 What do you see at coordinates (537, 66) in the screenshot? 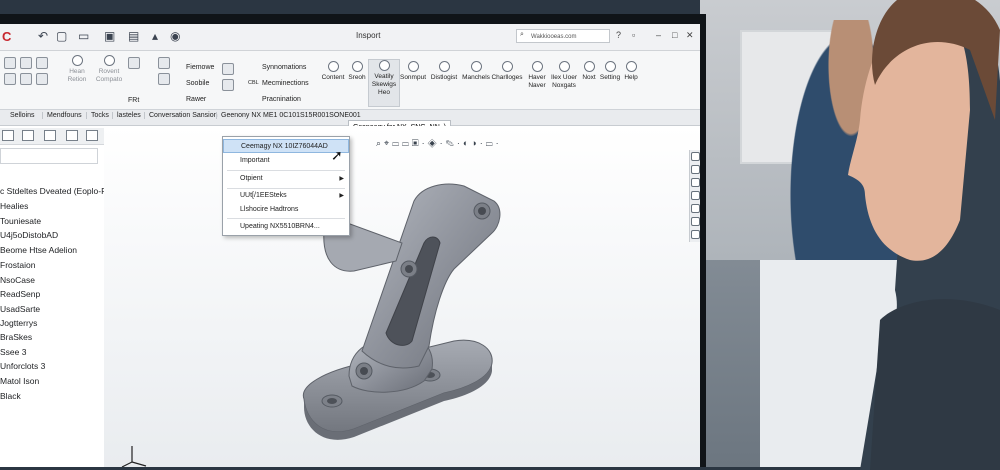
I see `haver-icon` at bounding box center [537, 66].